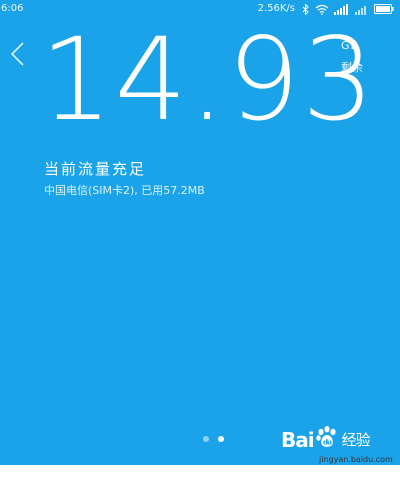  I want to click on usage-detail: 中国电信(SIM卡2), 已用57.2MB, so click(124, 190).